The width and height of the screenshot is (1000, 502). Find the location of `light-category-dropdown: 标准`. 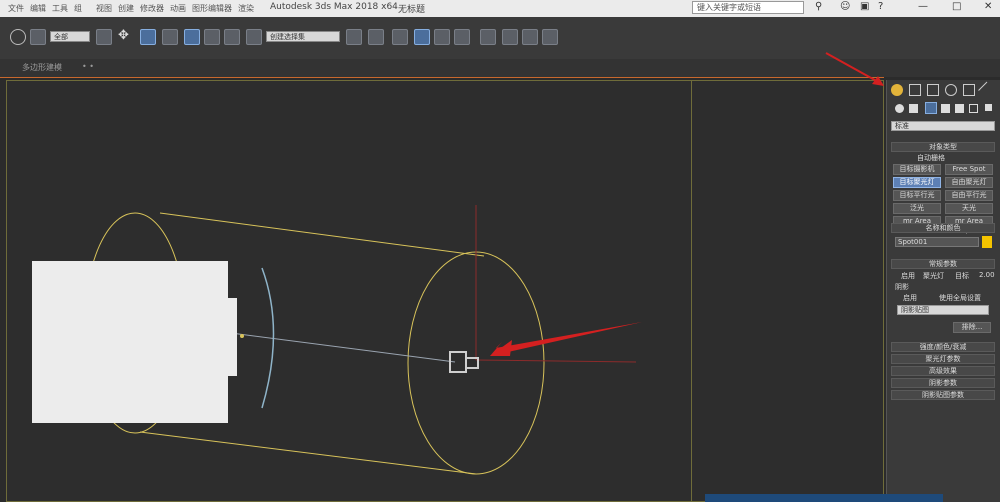

light-category-dropdown: 标准 is located at coordinates (943, 126).